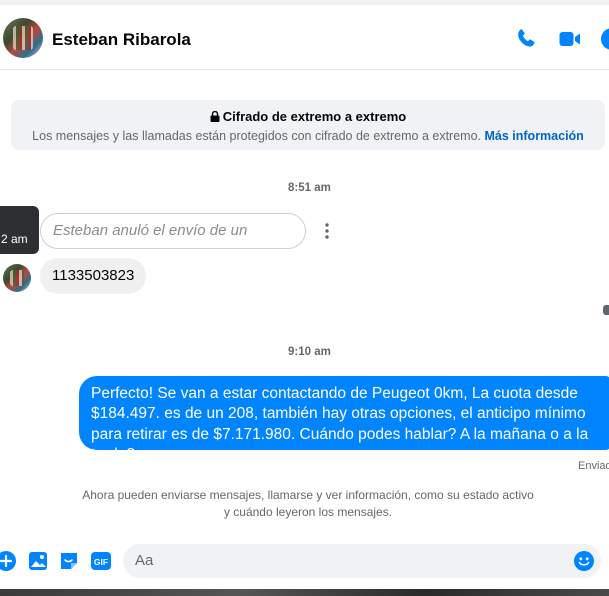 The image size is (609, 596). What do you see at coordinates (606, 310) in the screenshot?
I see `seen-indicator` at bounding box center [606, 310].